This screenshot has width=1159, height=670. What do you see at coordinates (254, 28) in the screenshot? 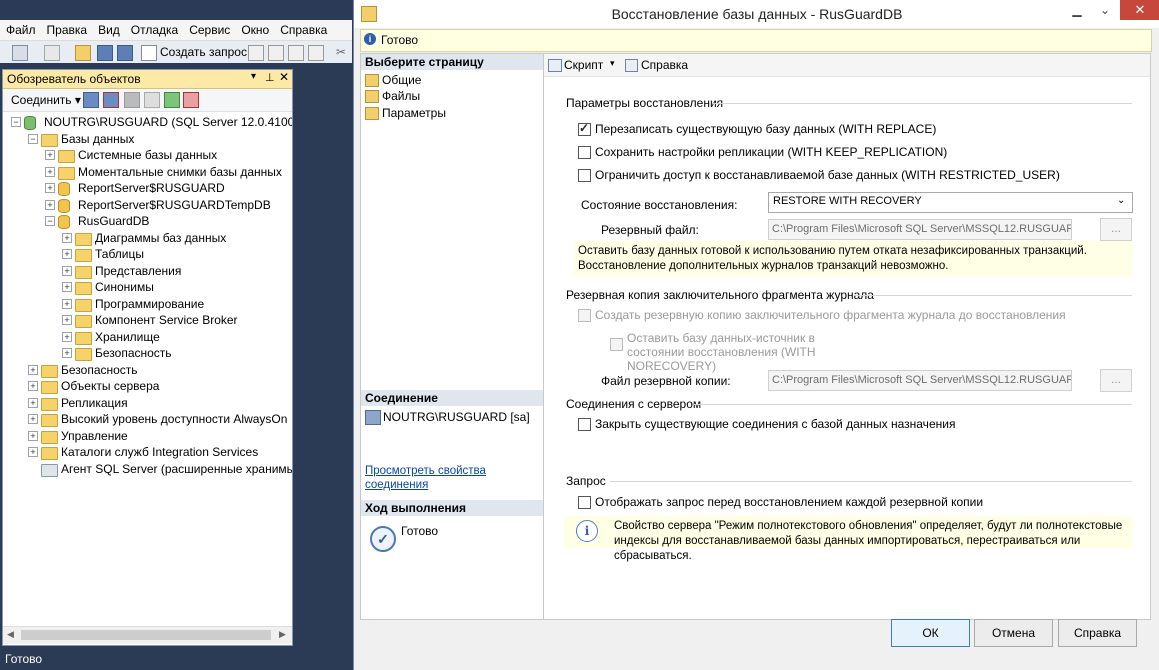
I see `menu-window: Окно` at bounding box center [254, 28].